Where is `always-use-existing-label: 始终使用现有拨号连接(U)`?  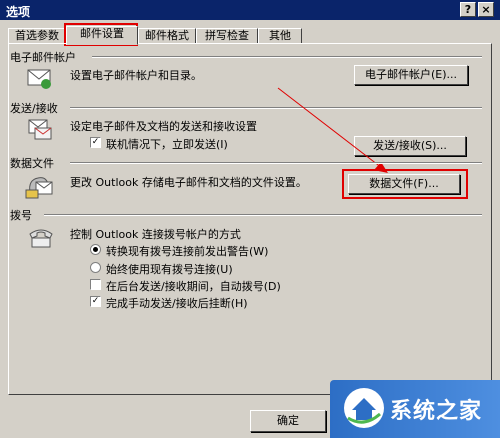 always-use-existing-label: 始终使用现有拨号连接(U) is located at coordinates (169, 269).